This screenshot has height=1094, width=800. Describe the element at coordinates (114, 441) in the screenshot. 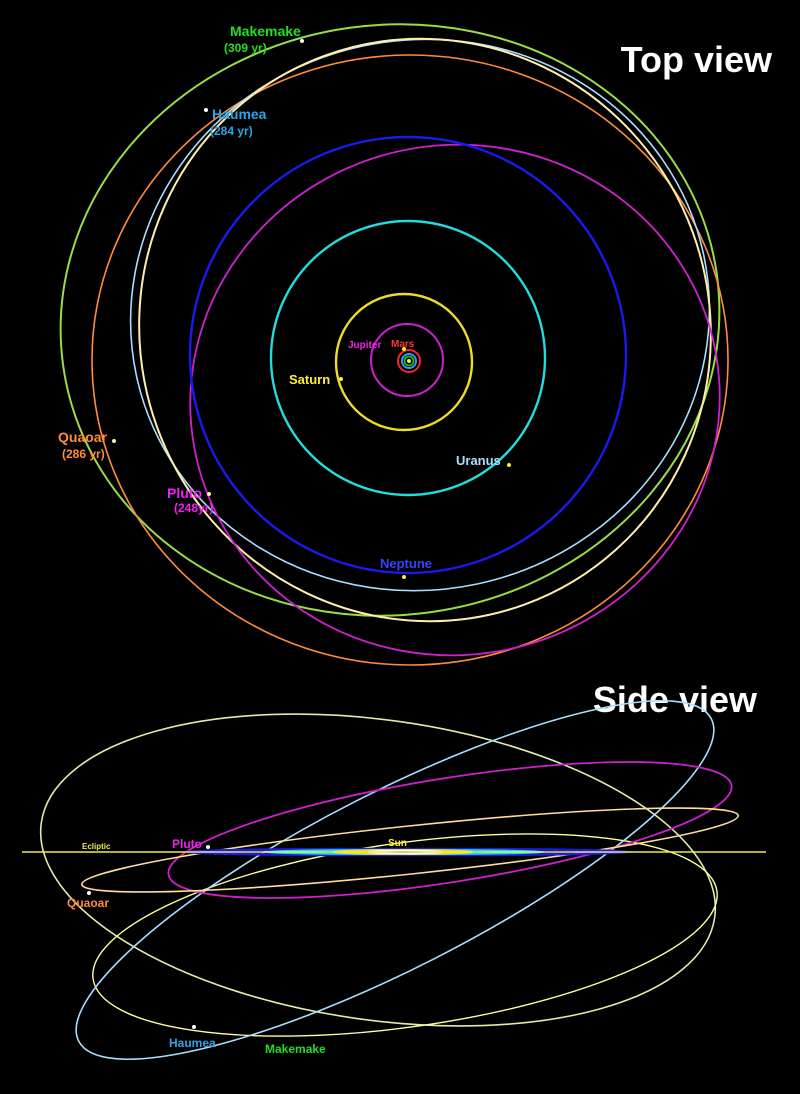

I see `quaoar-dot` at that location.